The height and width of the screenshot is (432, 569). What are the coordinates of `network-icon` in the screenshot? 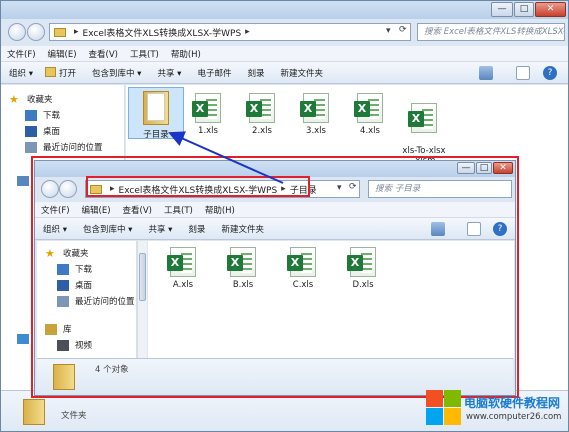 It's located at (23, 339).